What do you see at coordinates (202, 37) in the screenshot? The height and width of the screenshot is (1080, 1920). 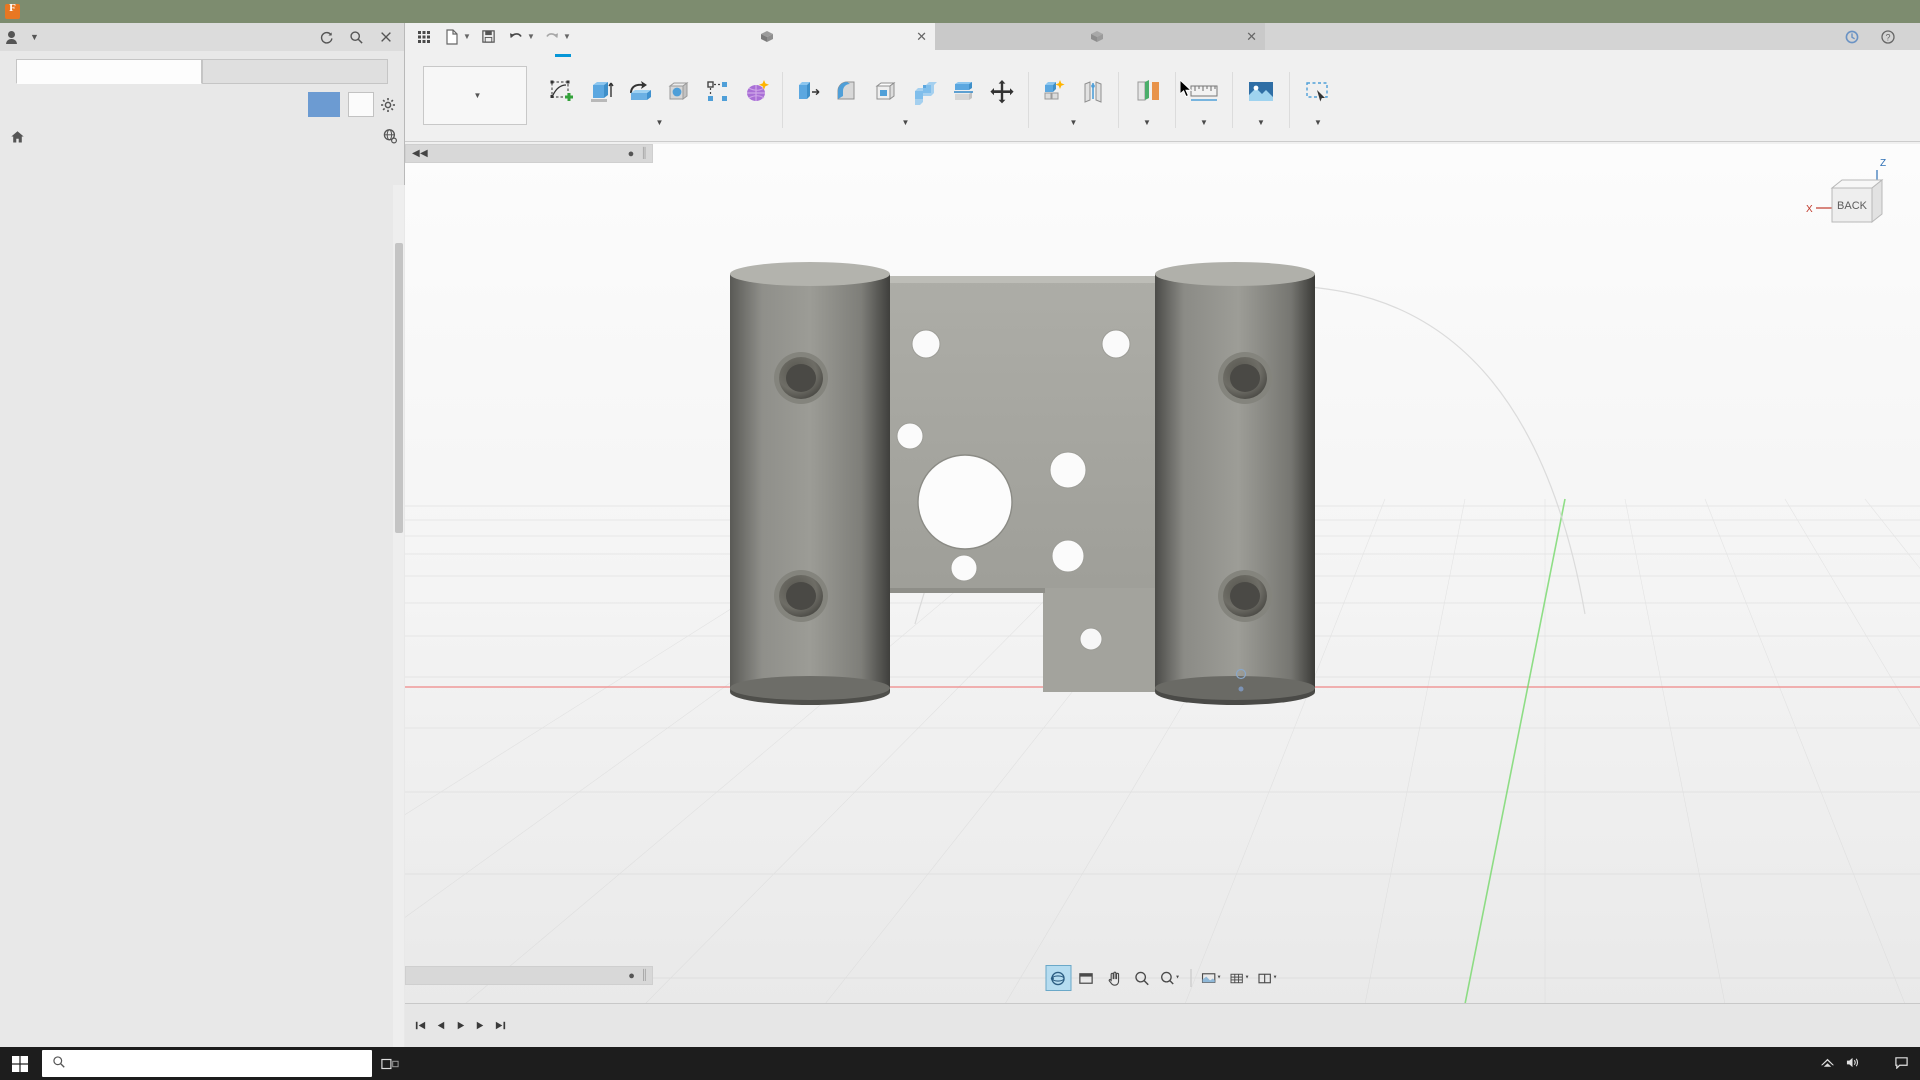 I see `data-panel-user-row: ▼` at bounding box center [202, 37].